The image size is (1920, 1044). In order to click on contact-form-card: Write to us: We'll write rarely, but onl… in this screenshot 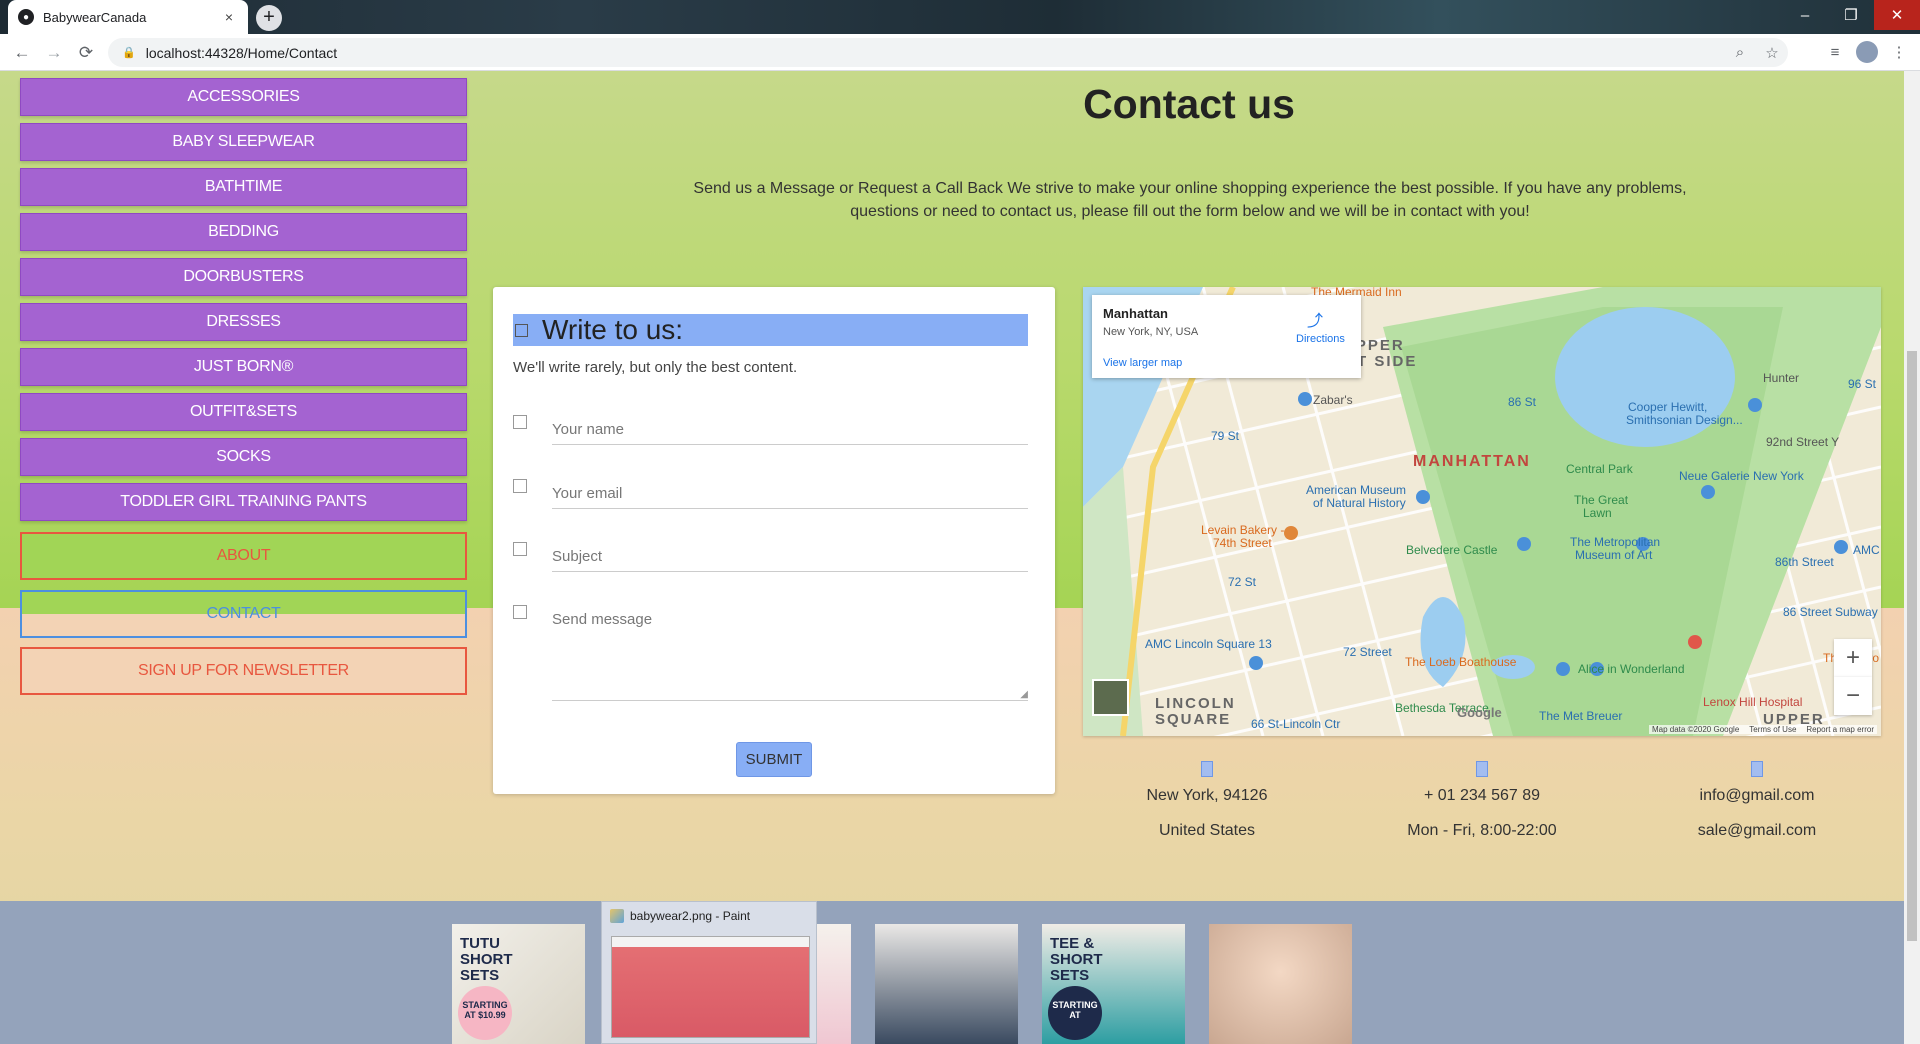, I will do `click(774, 540)`.